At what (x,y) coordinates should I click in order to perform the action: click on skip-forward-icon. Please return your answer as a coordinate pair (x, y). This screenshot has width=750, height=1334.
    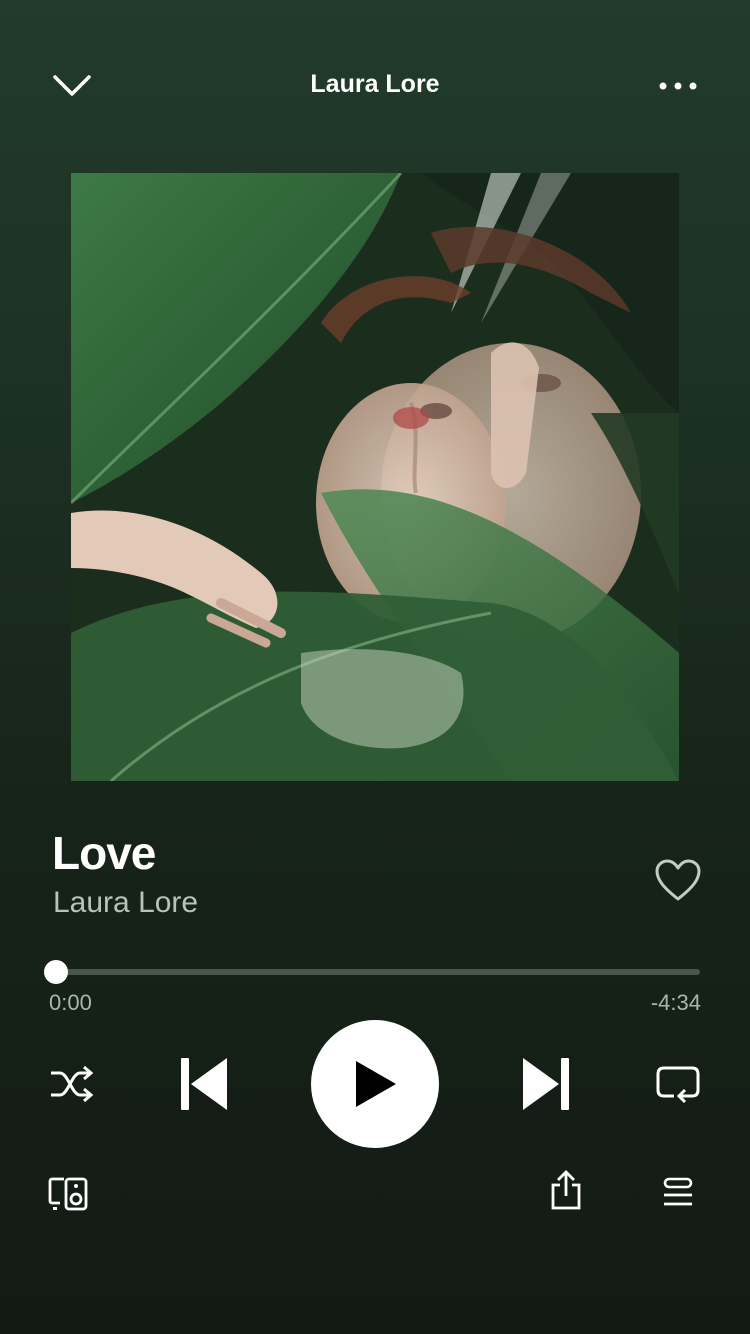
    Looking at the image, I should click on (546, 1084).